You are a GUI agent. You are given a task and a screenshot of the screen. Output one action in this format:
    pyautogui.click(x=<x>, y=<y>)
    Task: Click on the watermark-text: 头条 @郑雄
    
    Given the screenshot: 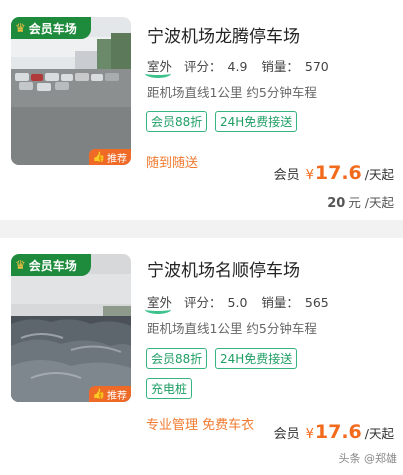 What is the action you would take?
    pyautogui.click(x=368, y=458)
    